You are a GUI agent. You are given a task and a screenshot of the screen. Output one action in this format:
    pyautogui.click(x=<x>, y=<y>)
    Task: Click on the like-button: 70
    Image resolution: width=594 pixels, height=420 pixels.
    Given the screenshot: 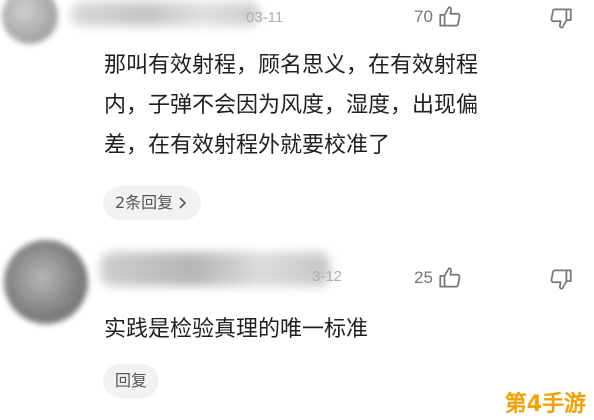 What is the action you would take?
    pyautogui.click(x=438, y=17)
    